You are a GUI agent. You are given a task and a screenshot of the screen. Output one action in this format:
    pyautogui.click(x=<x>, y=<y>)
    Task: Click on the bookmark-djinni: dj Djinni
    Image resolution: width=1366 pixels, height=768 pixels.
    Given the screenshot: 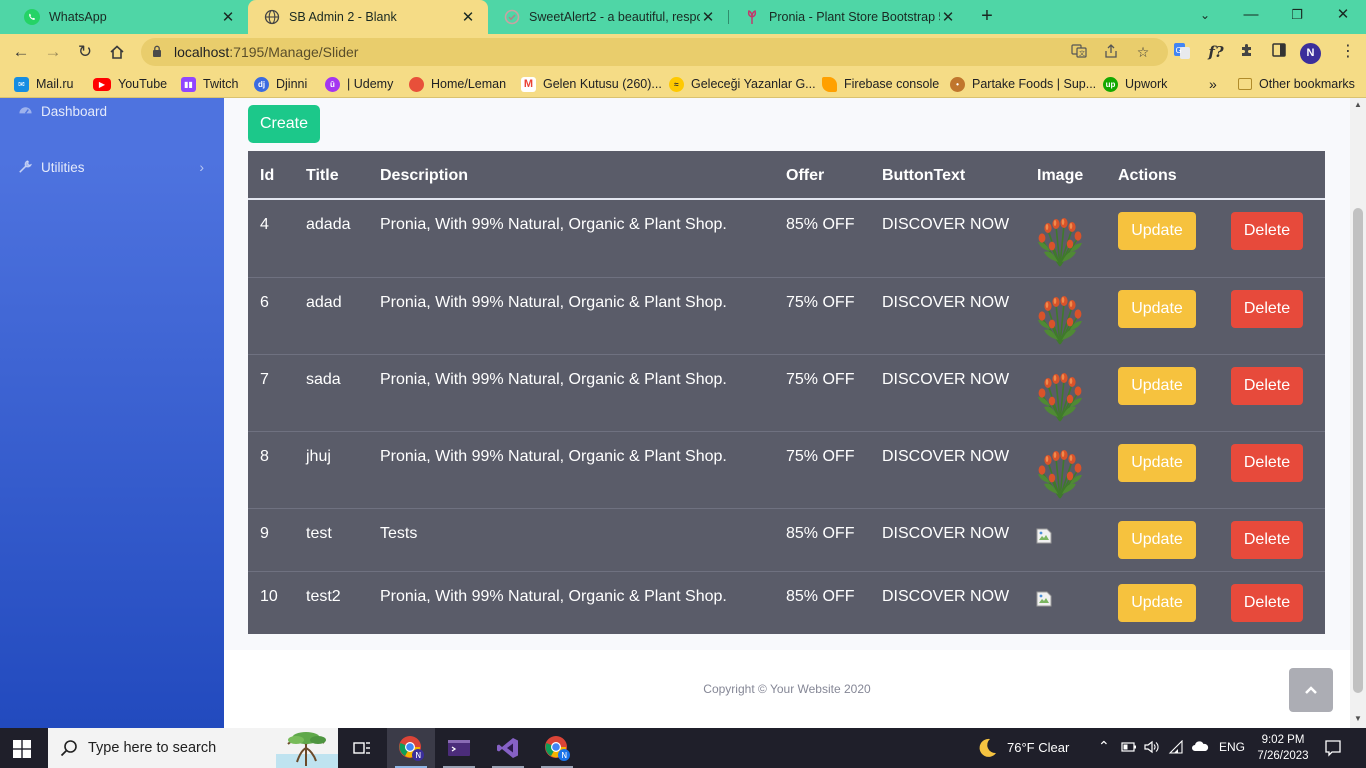 What is the action you would take?
    pyautogui.click(x=280, y=84)
    